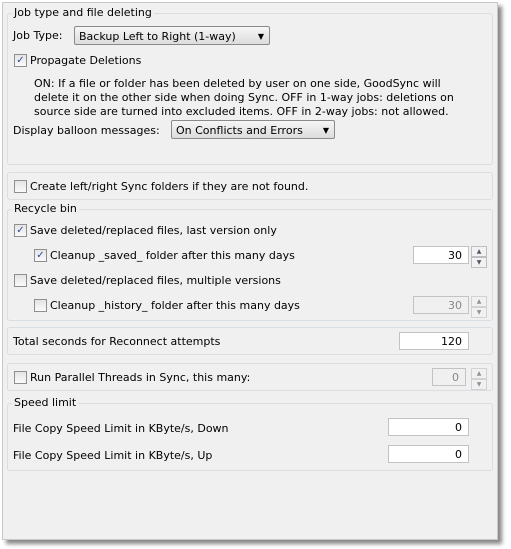 The height and width of the screenshot is (549, 511). Describe the element at coordinates (441, 305) in the screenshot. I see `cleanup-history-days-input: 30` at that location.